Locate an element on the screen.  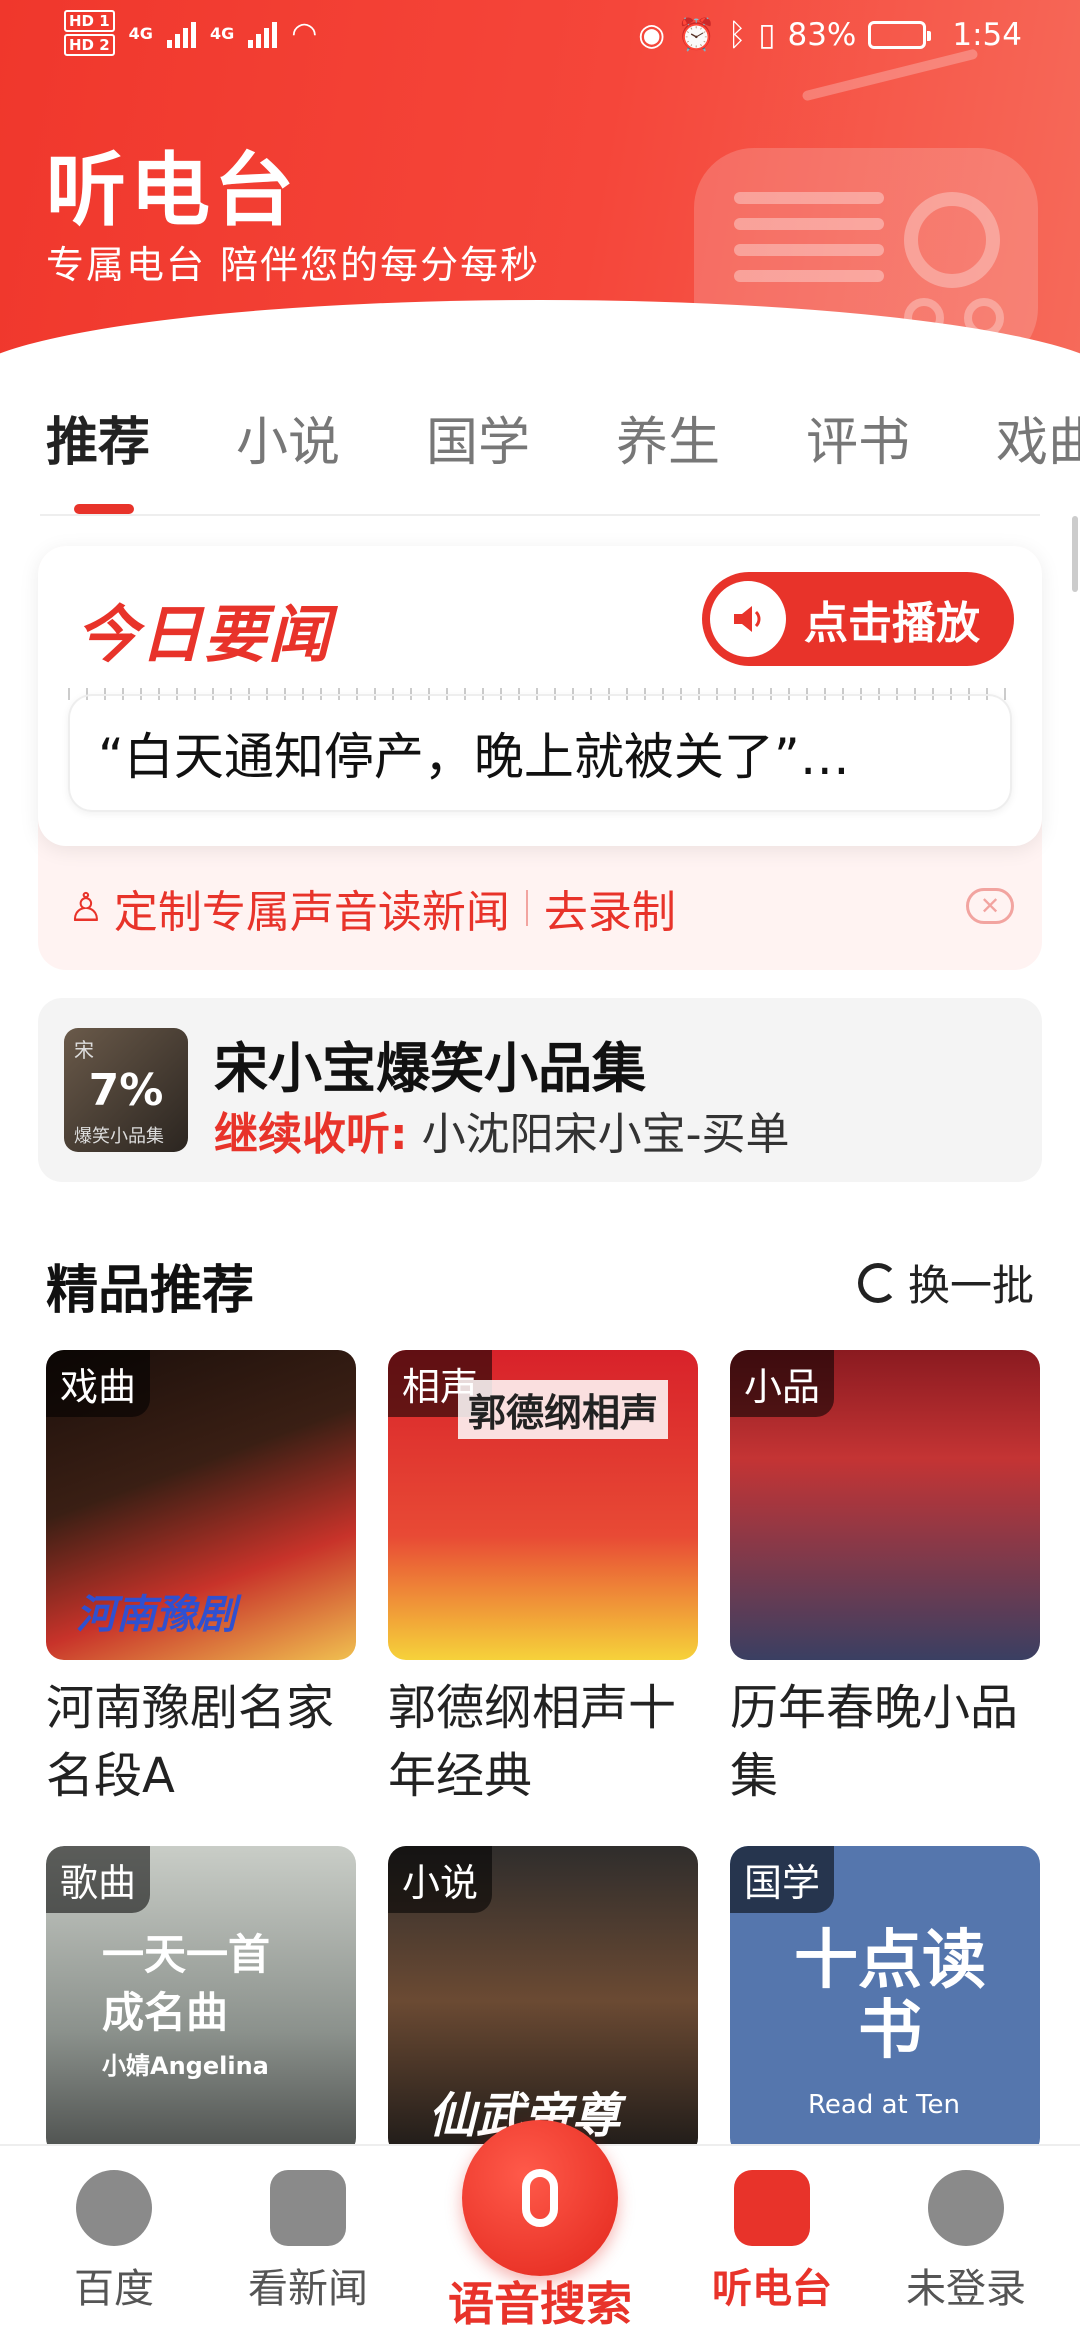
category-tabs: 推荐 小说 国学 养生 评书 戏曲 is located at coordinates (540, 459).